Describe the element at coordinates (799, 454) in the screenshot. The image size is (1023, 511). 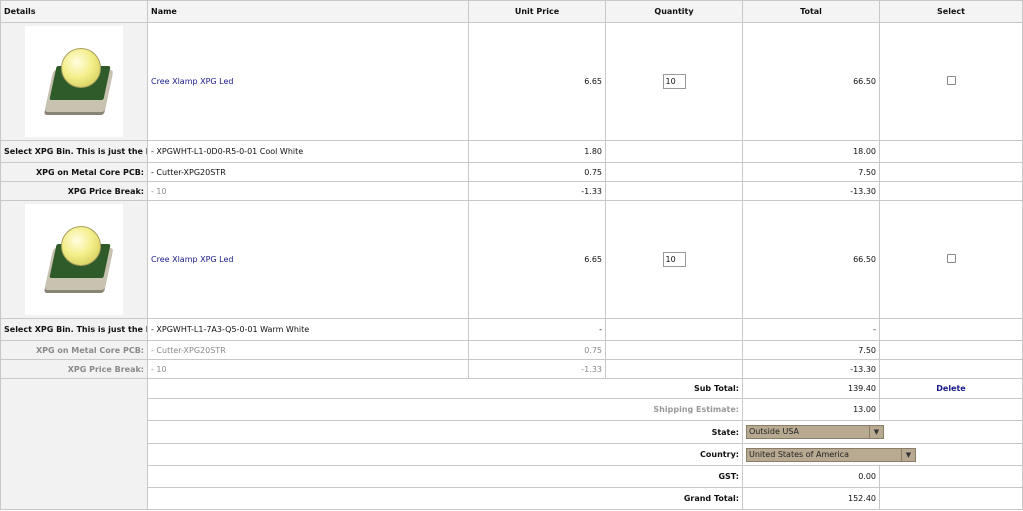
I see `country-dropdown-value: United States of America` at that location.